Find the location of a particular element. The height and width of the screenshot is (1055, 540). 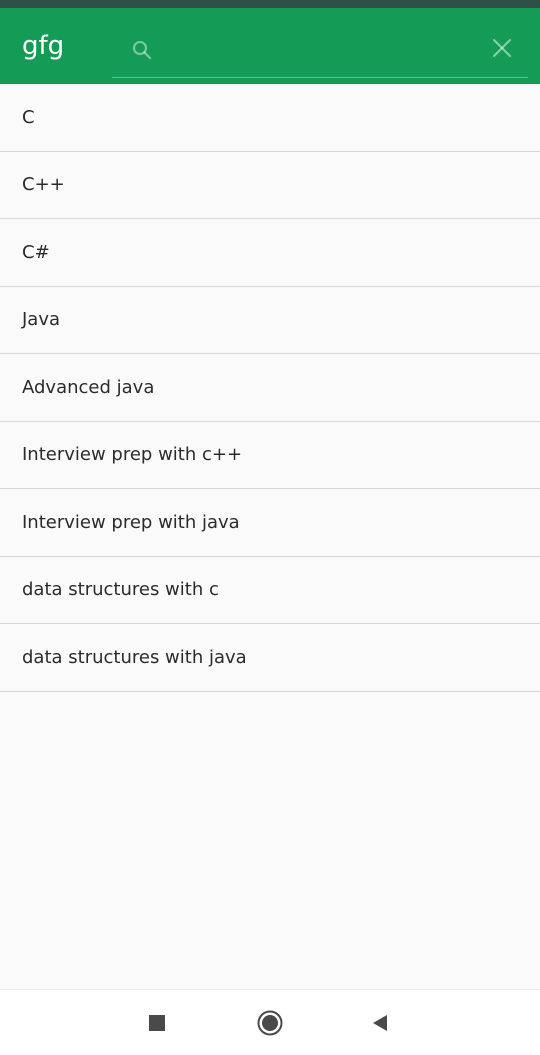

list-item: Advanced java is located at coordinates (270, 388).